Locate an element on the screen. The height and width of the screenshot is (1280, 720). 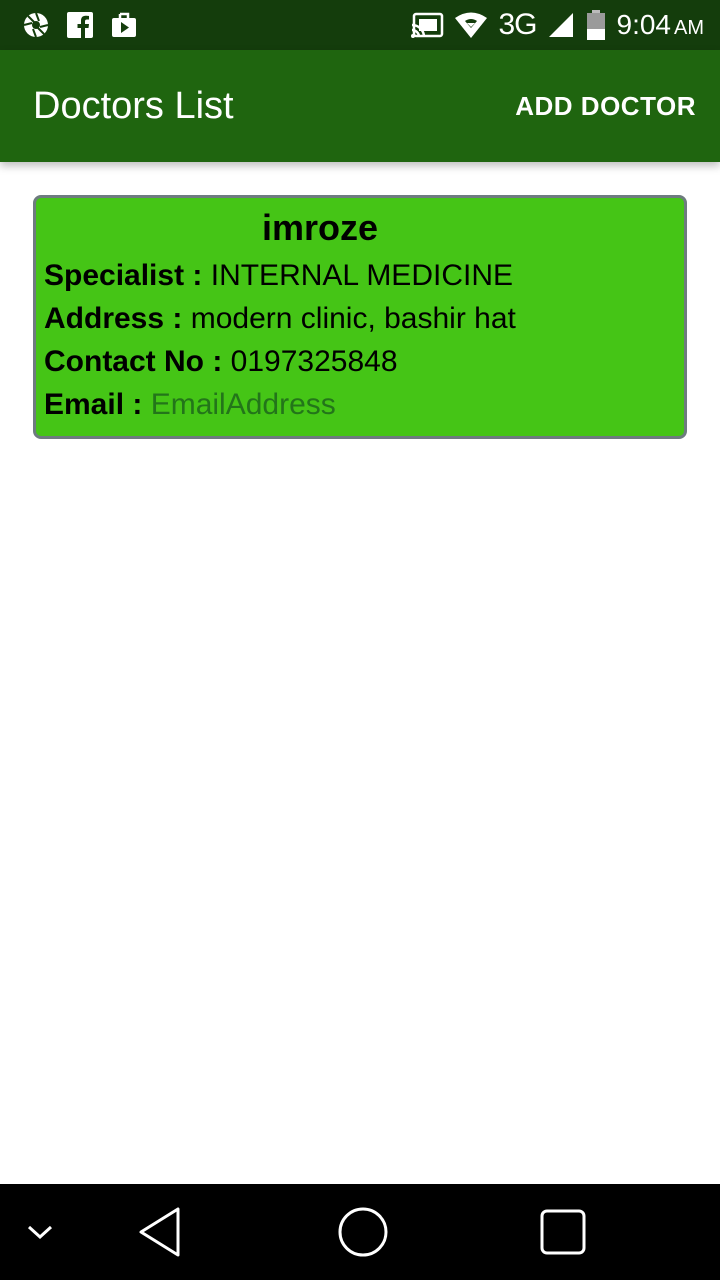
address-label: Address : is located at coordinates (117, 318).